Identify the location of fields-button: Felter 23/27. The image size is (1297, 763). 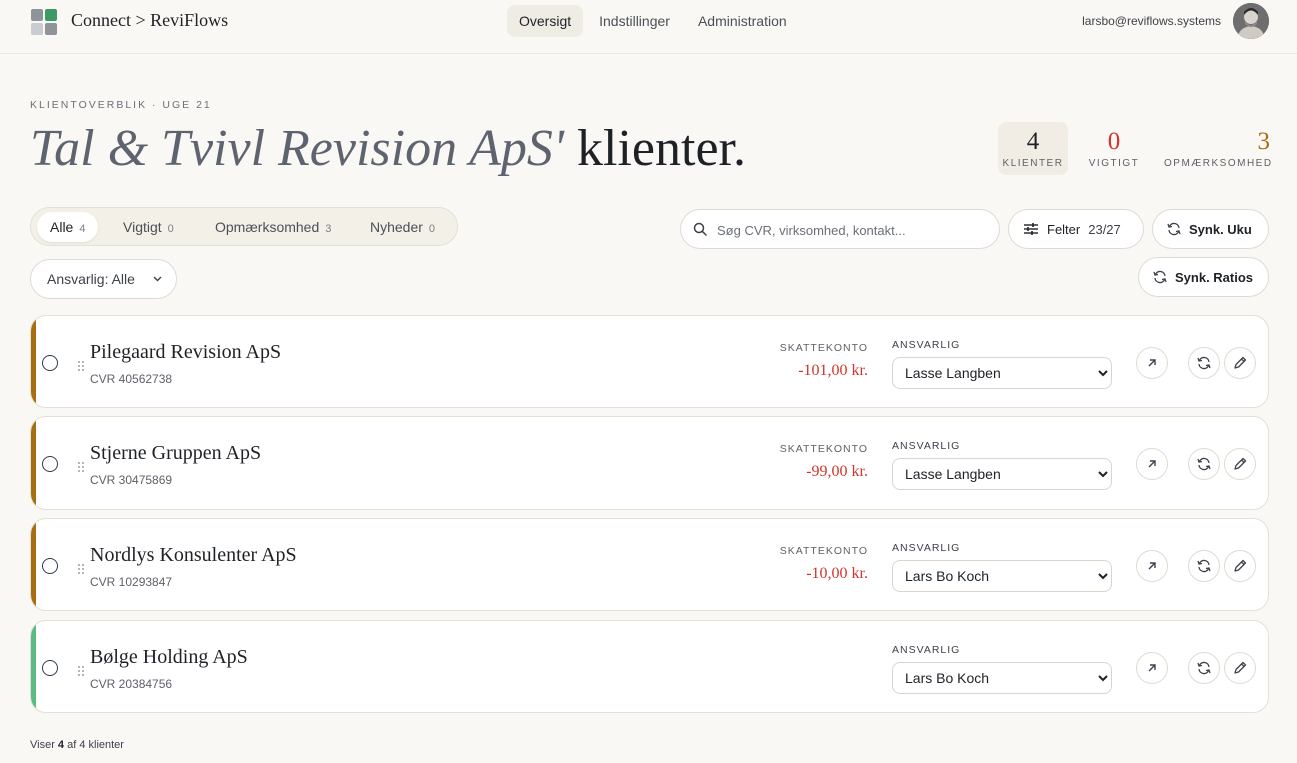
(1076, 229).